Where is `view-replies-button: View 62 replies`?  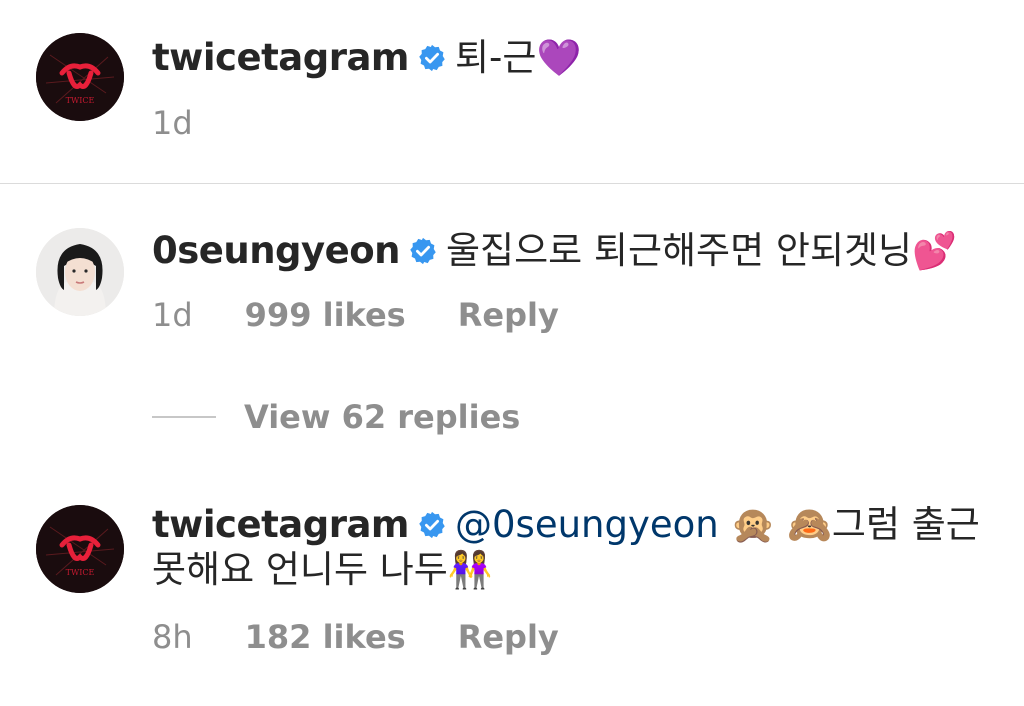
view-replies-button: View 62 replies is located at coordinates (336, 417).